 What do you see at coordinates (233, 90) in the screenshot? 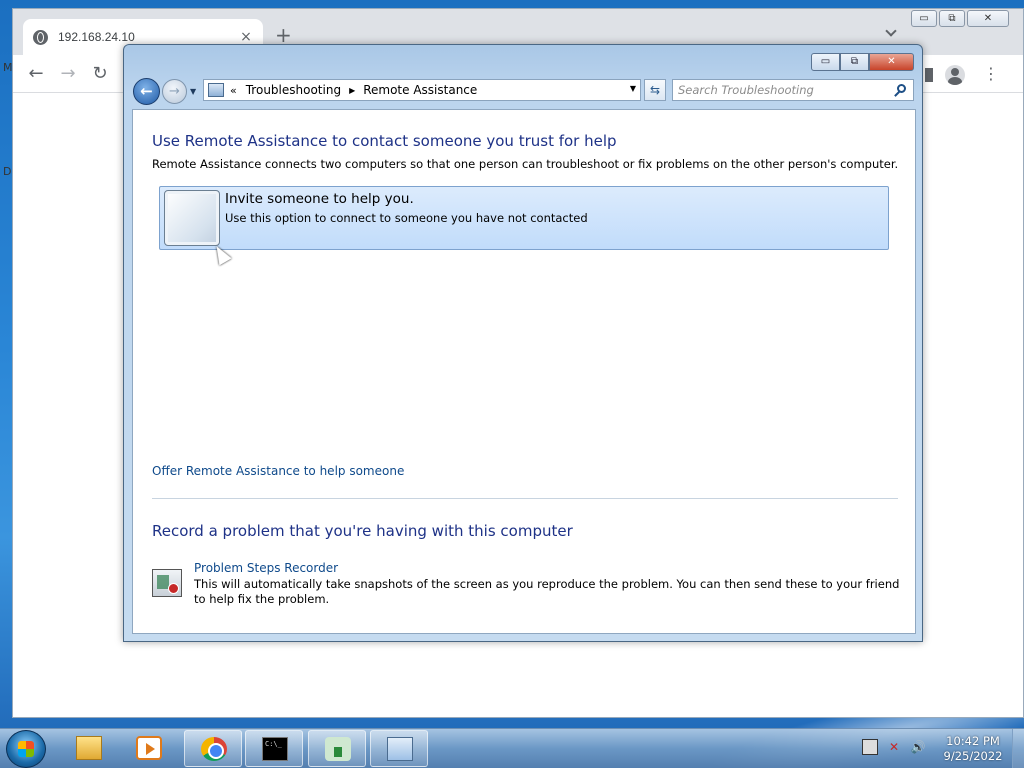
I see `address-overflow-chevron: «` at bounding box center [233, 90].